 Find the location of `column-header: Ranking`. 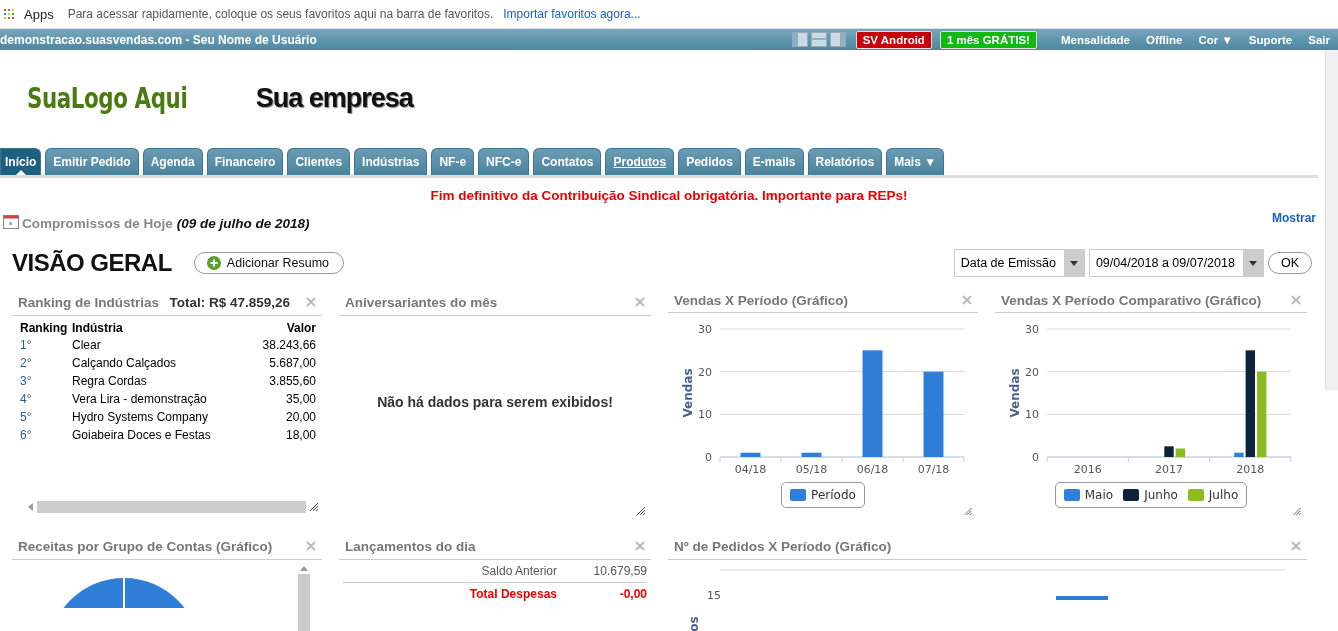

column-header: Ranking is located at coordinates (46, 328).